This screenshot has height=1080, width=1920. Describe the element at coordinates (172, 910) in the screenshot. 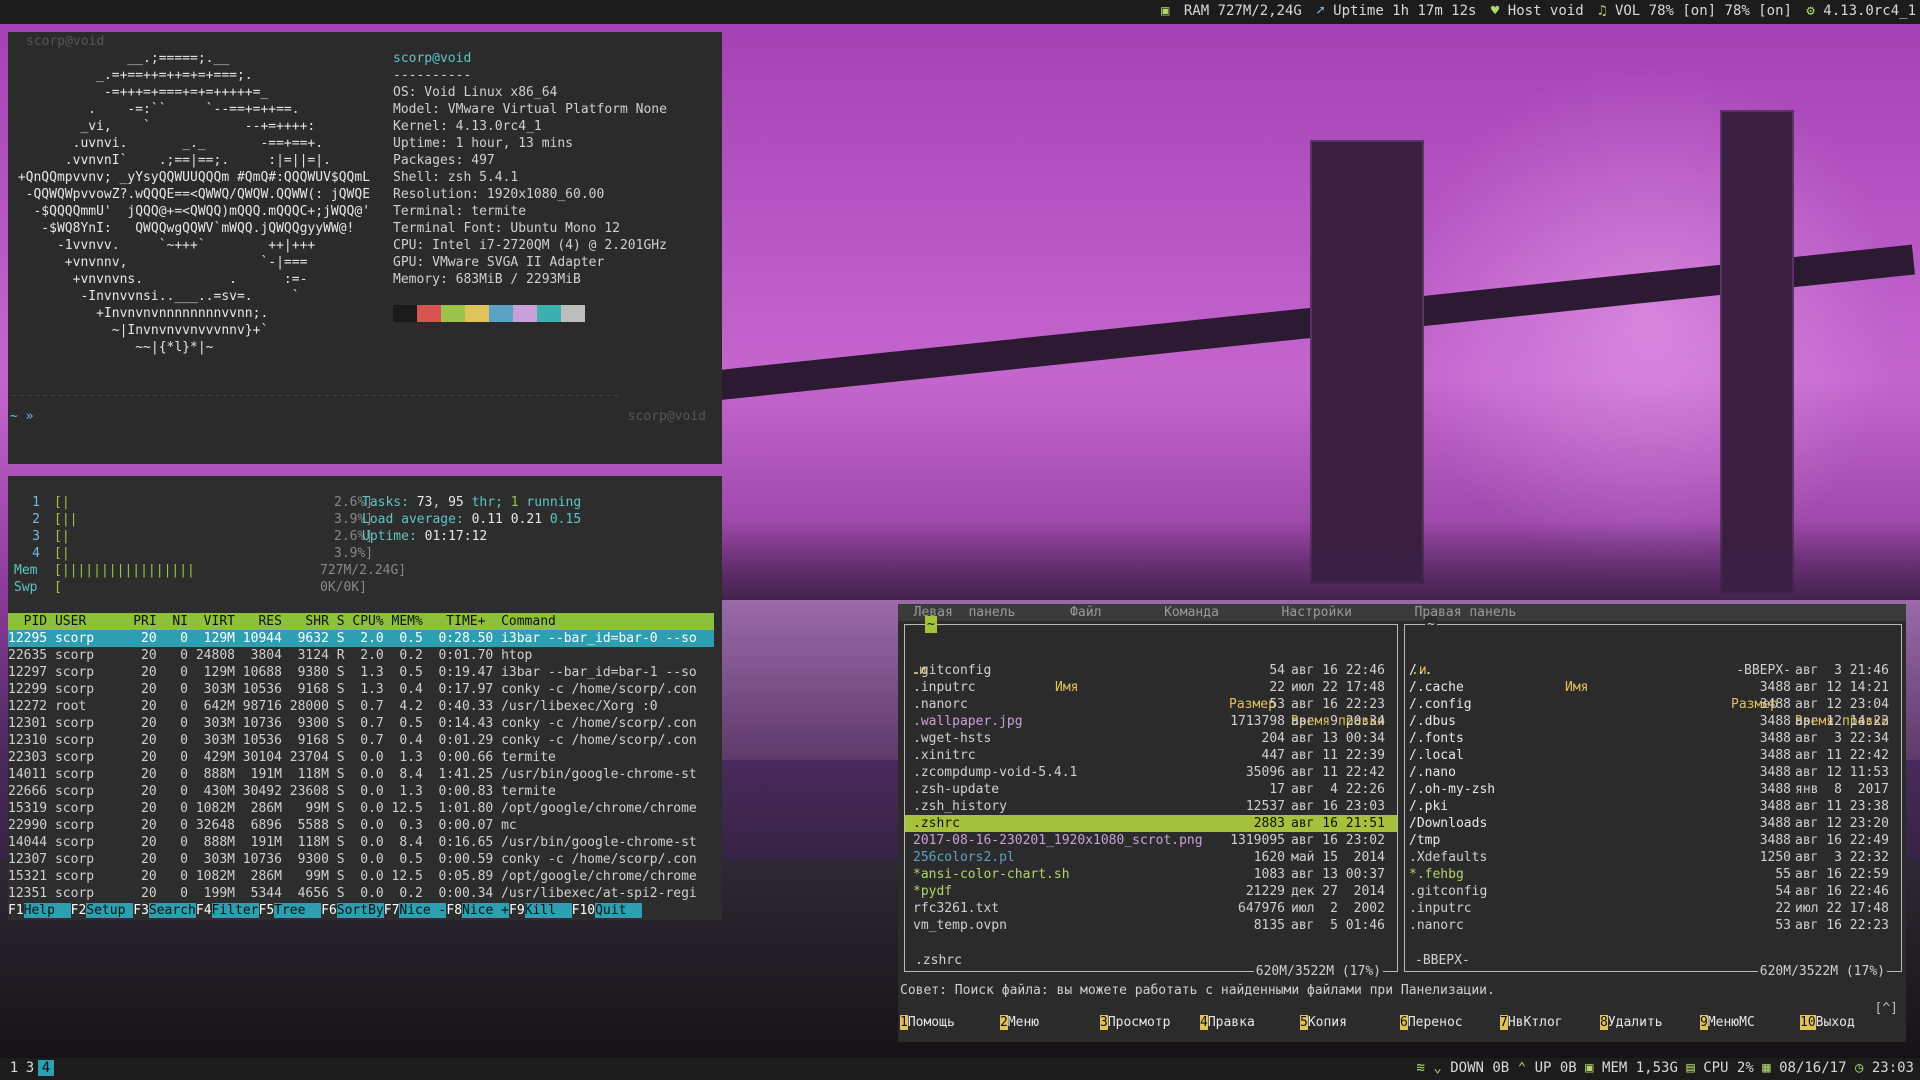

I see `fkey-search-button: Search` at that location.